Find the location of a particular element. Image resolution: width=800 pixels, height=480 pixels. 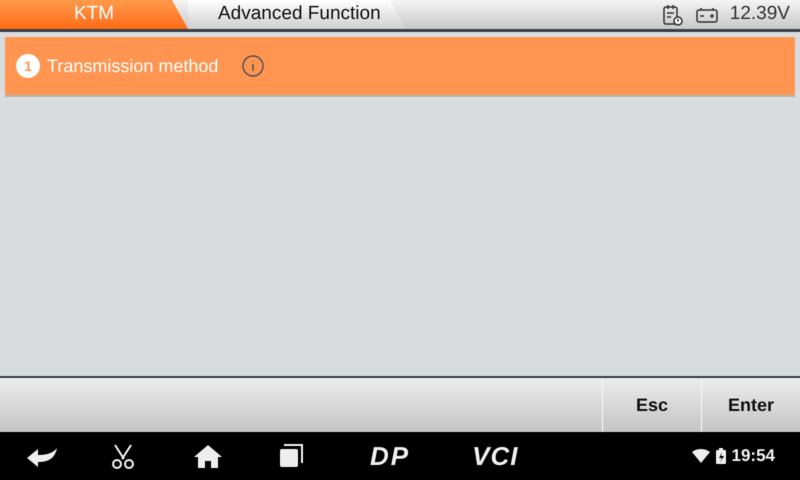

logo-text: DP is located at coordinates (390, 456).